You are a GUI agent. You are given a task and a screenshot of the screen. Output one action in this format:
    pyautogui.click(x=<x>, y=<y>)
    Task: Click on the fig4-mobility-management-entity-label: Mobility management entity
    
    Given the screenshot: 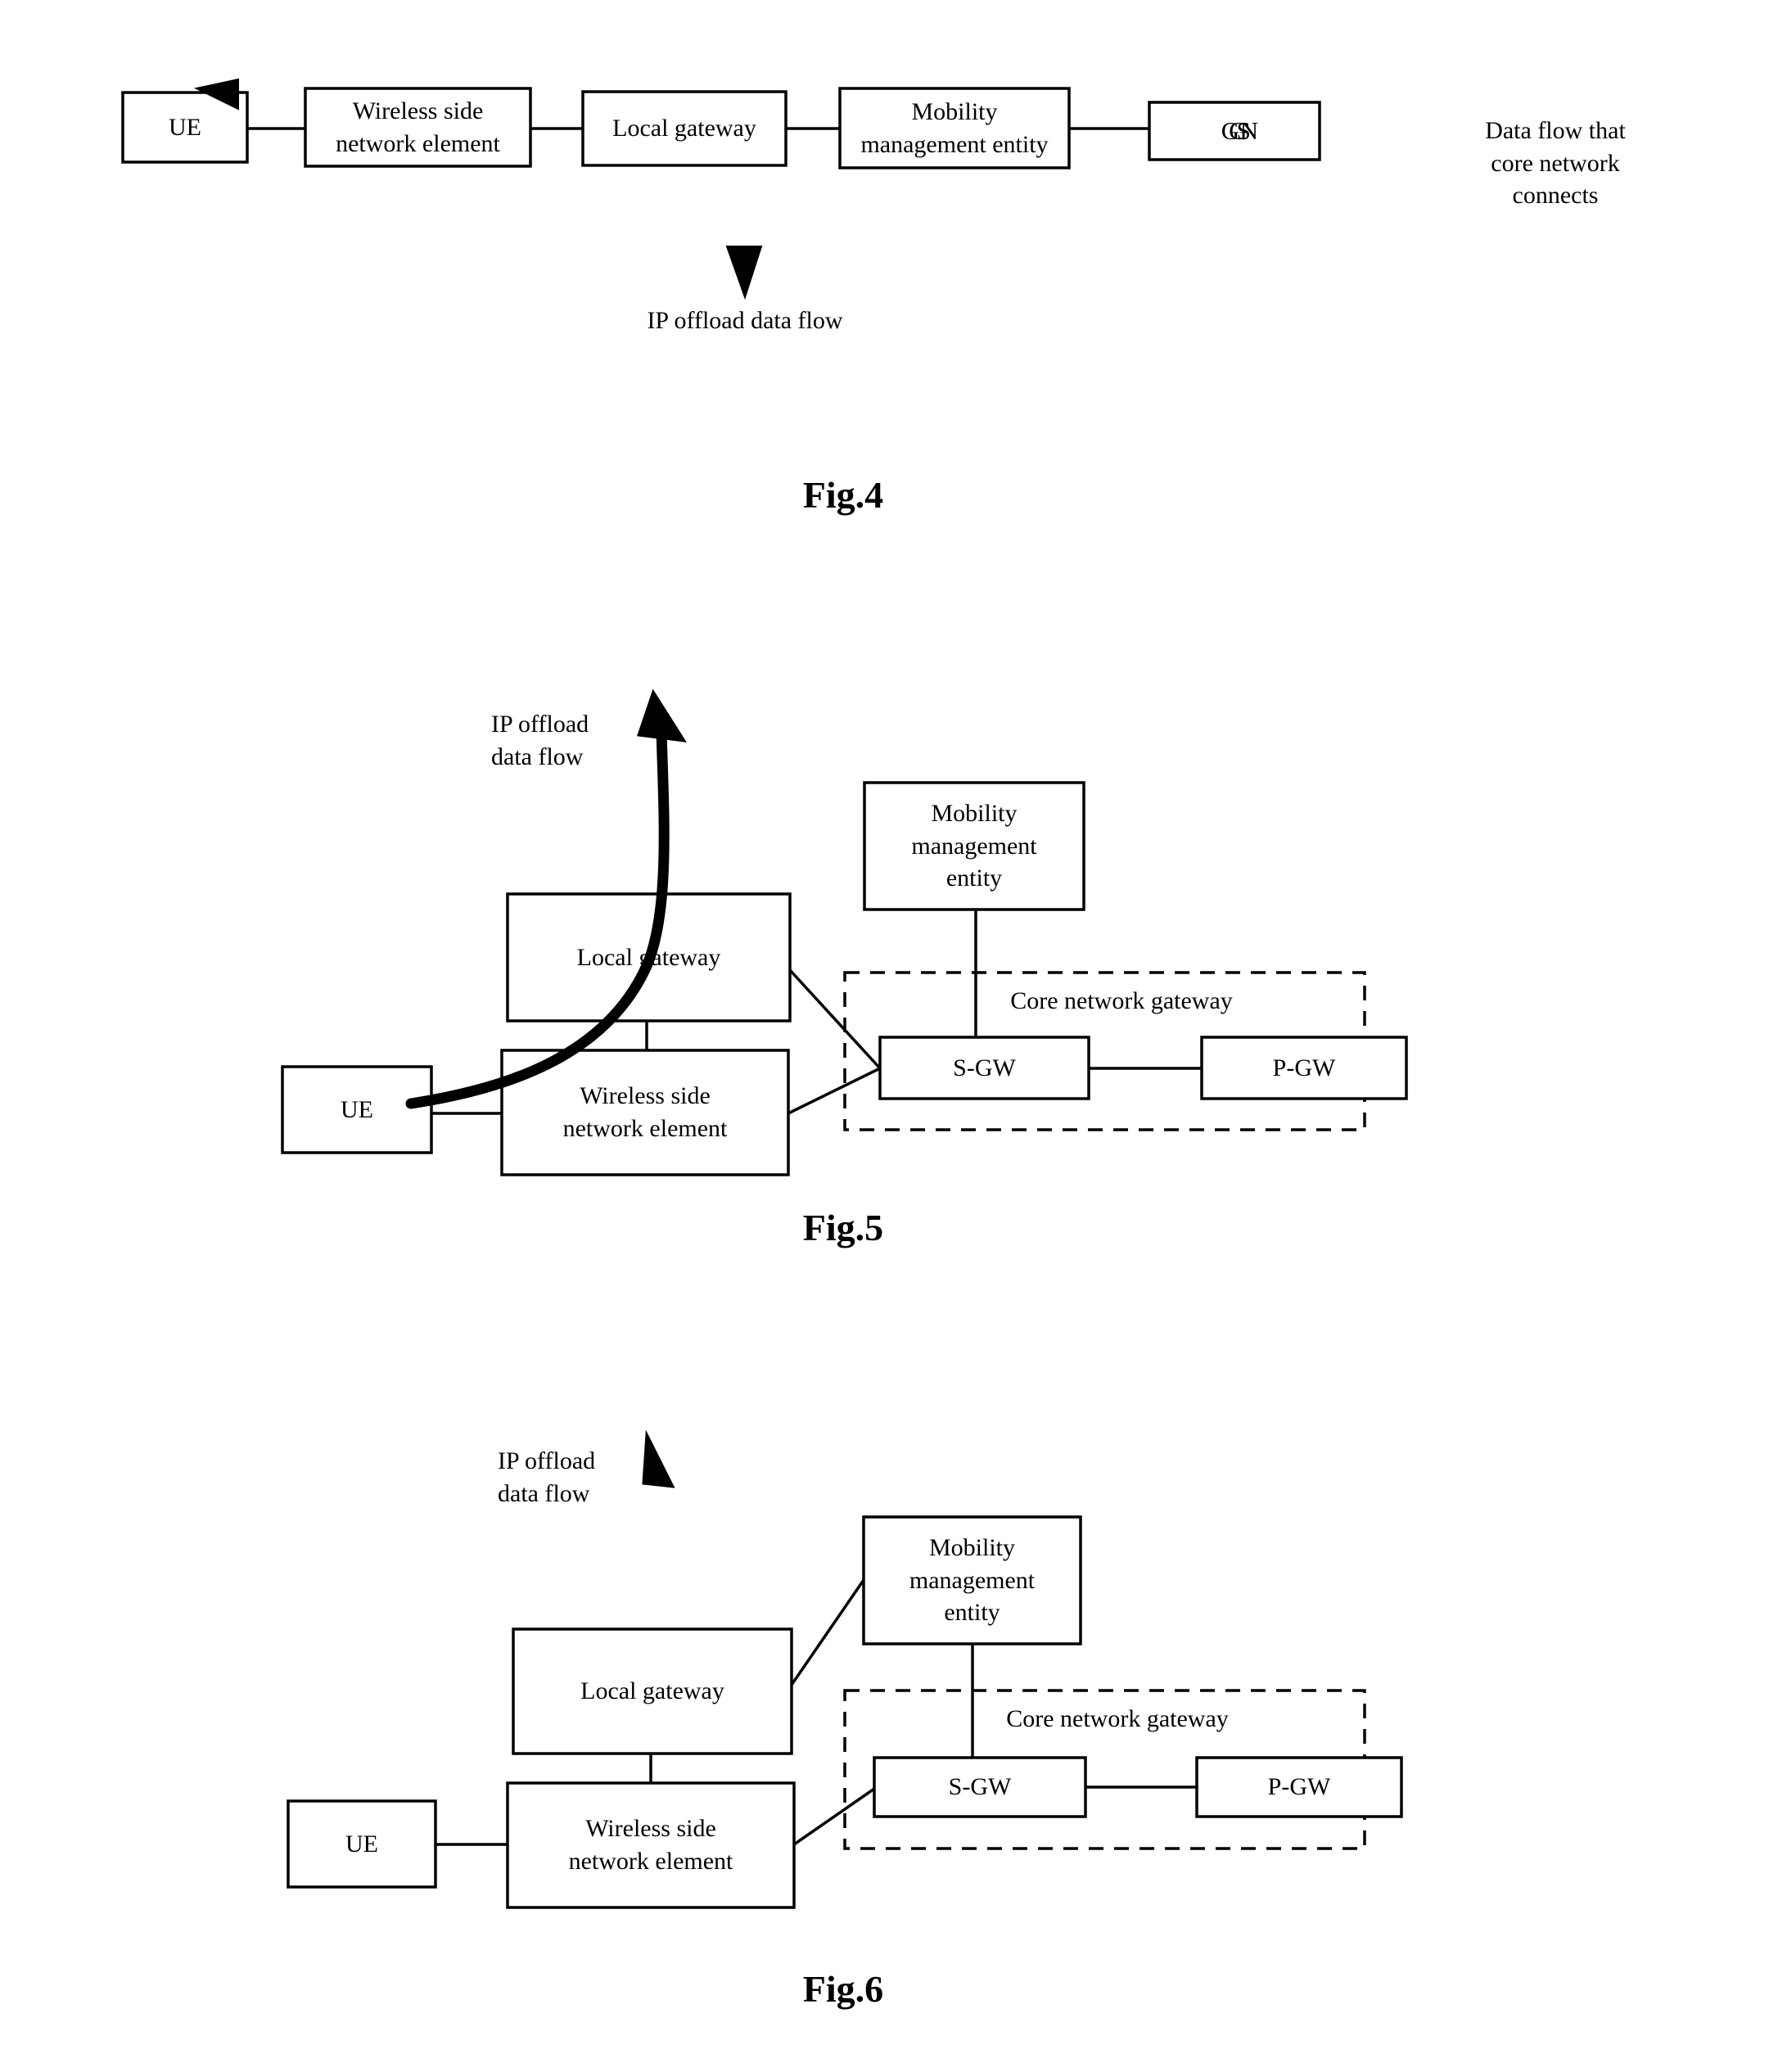 What is the action you would take?
    pyautogui.click(x=954, y=127)
    